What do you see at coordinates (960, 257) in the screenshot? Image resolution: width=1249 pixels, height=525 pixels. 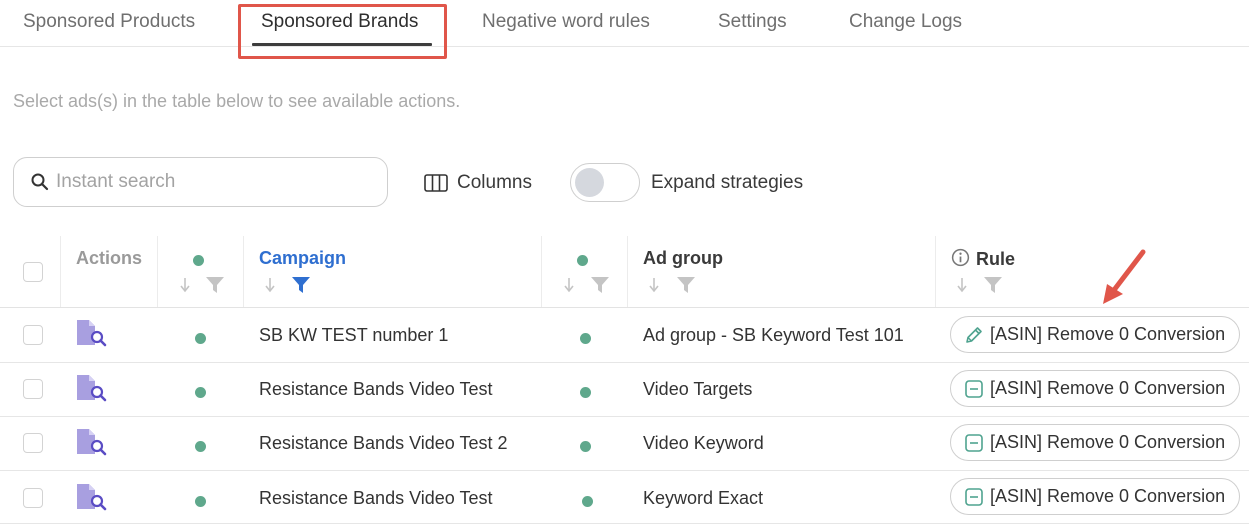 I see `info-icon` at bounding box center [960, 257].